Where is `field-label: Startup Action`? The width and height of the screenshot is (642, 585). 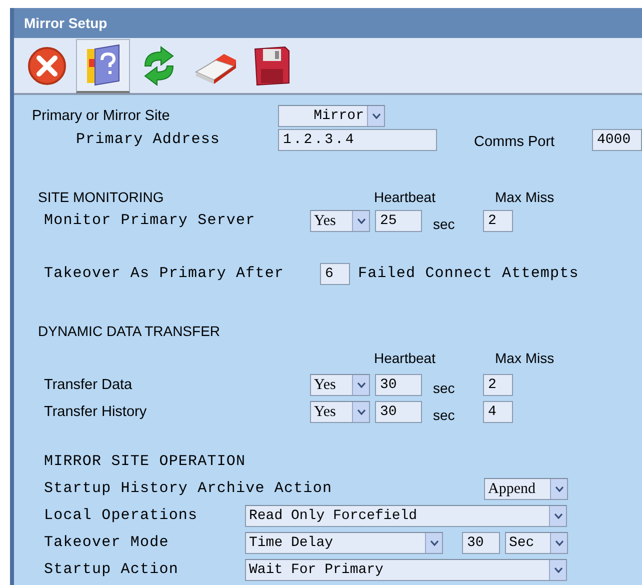 field-label: Startup Action is located at coordinates (111, 569).